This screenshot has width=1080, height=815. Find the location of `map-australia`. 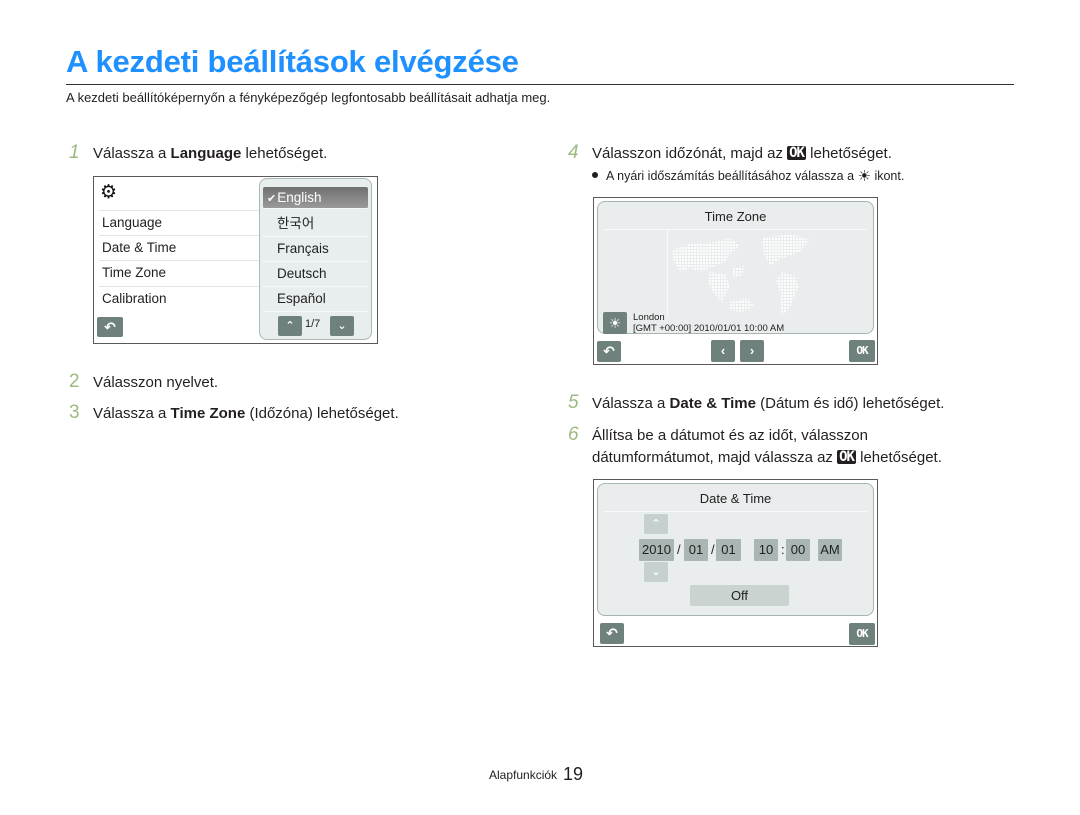

map-australia is located at coordinates (742, 305).